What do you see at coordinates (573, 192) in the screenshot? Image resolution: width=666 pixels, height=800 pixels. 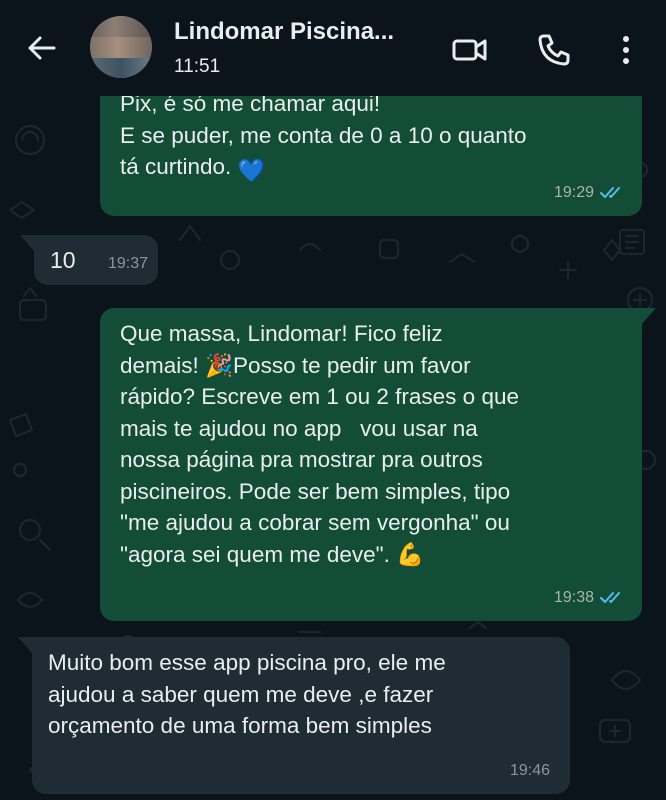 I see `message-time: 19:29` at bounding box center [573, 192].